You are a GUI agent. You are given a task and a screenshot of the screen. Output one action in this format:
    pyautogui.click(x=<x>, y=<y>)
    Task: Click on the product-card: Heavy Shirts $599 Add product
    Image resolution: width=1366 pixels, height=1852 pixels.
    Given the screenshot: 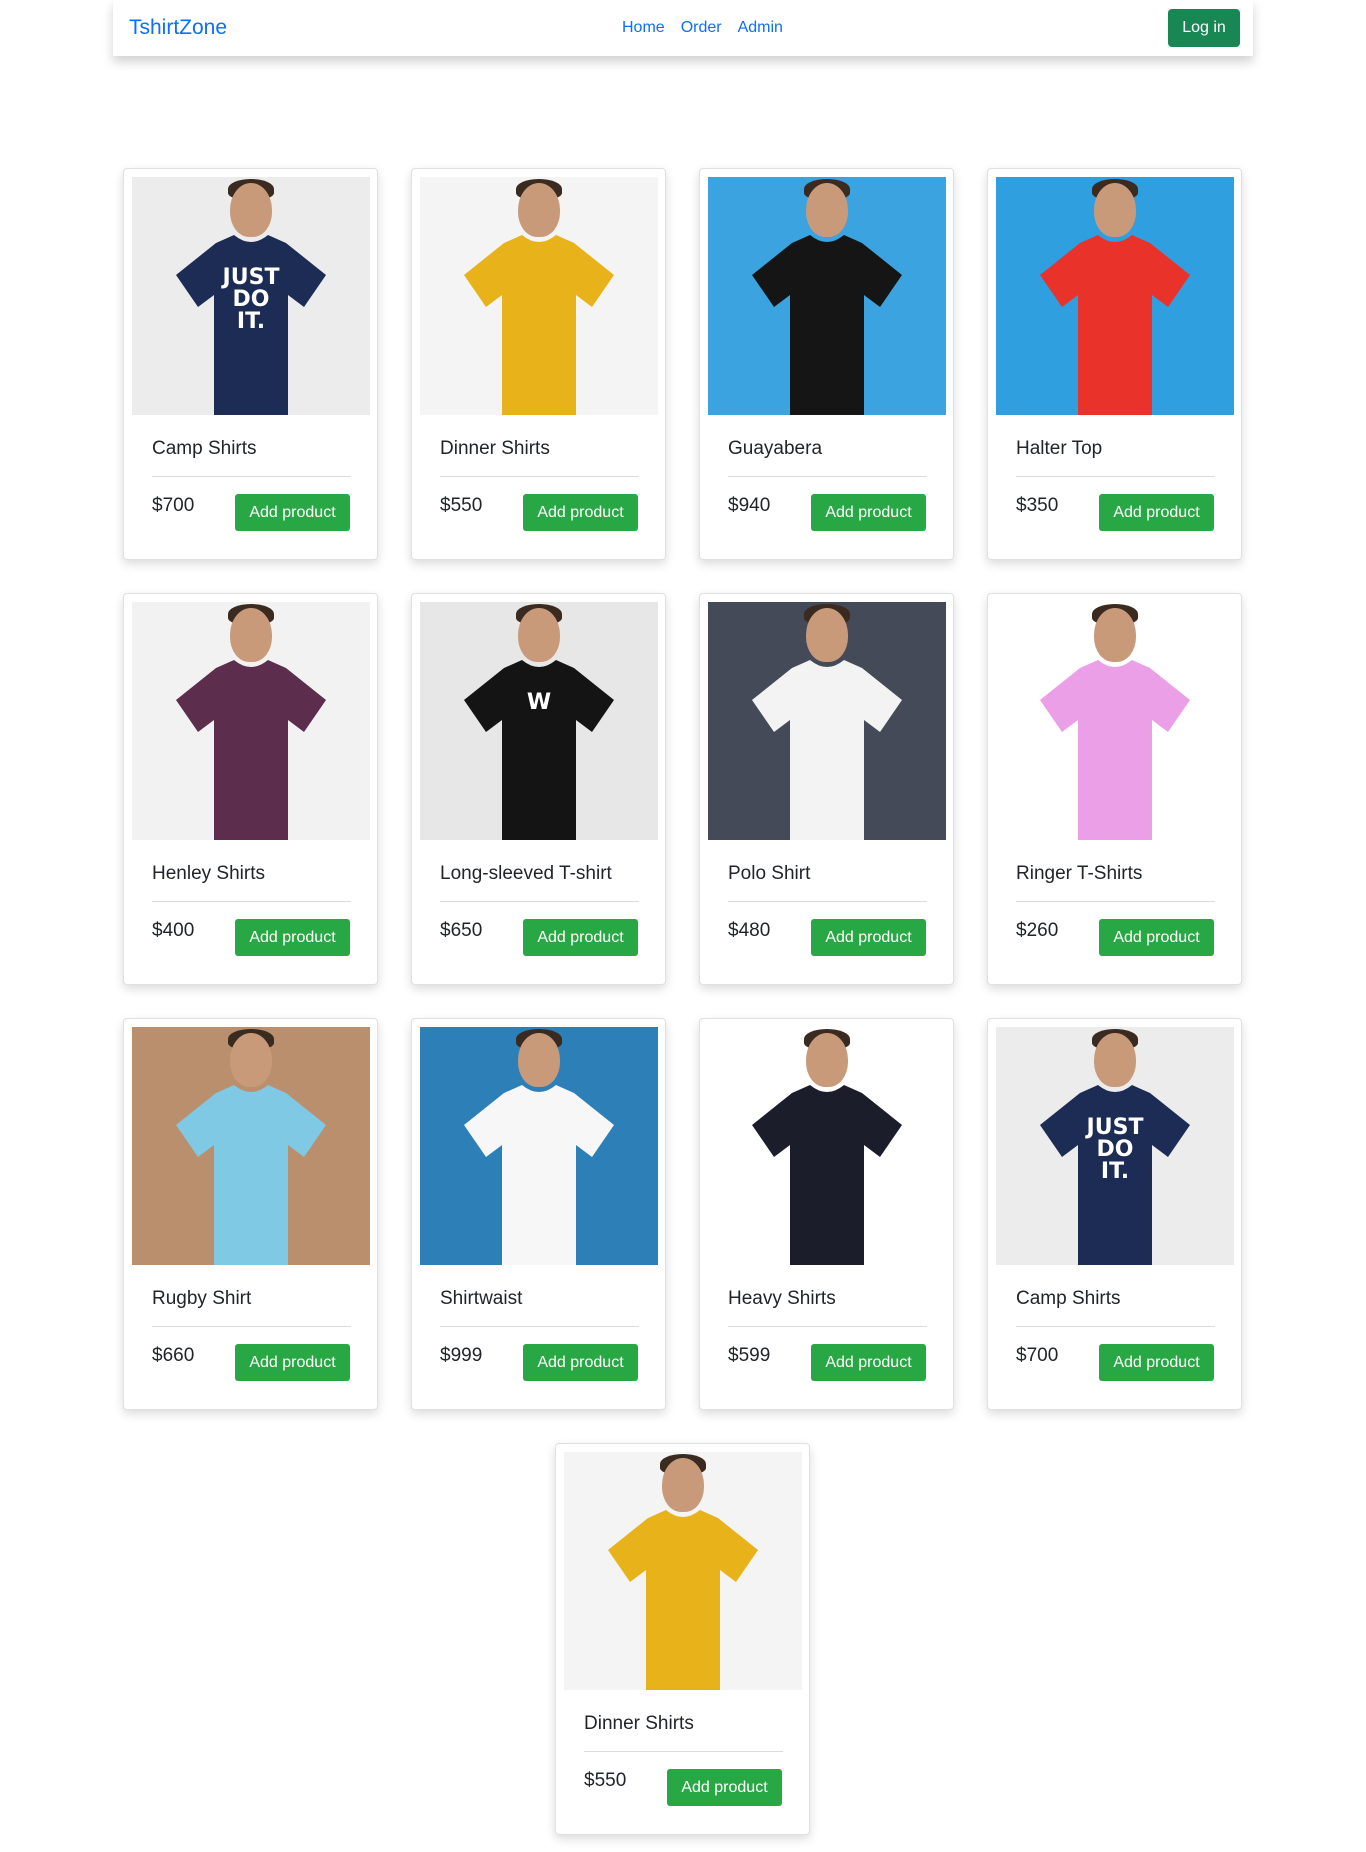 What is the action you would take?
    pyautogui.click(x=826, y=1214)
    